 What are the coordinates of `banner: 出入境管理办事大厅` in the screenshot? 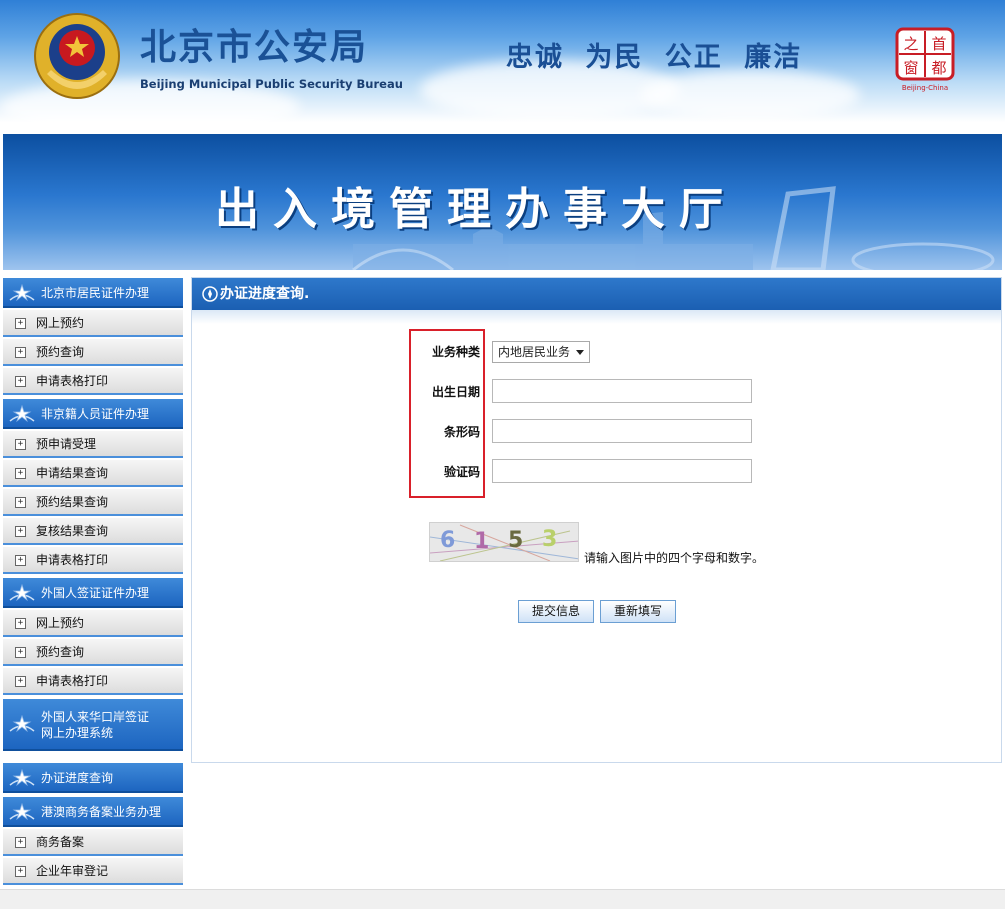 It's located at (502, 202).